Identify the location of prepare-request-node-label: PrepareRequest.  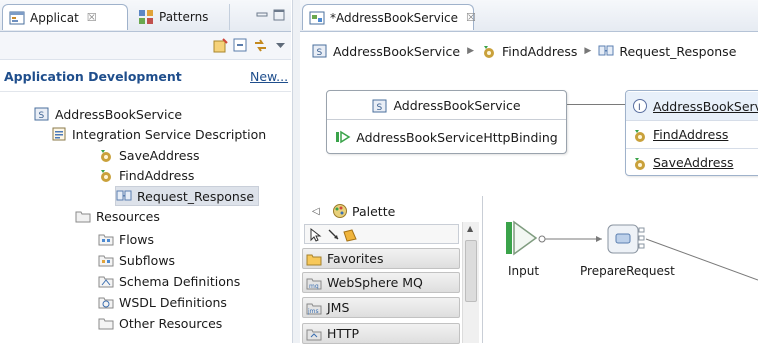
(627, 271).